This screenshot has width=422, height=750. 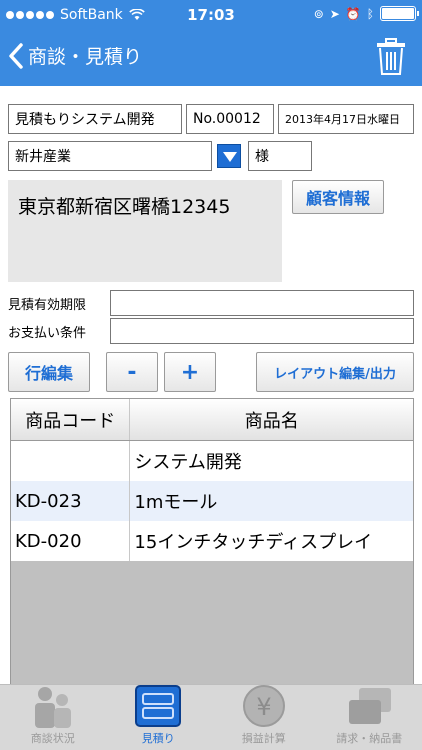 I want to click on estimate-icon, so click(x=158, y=706).